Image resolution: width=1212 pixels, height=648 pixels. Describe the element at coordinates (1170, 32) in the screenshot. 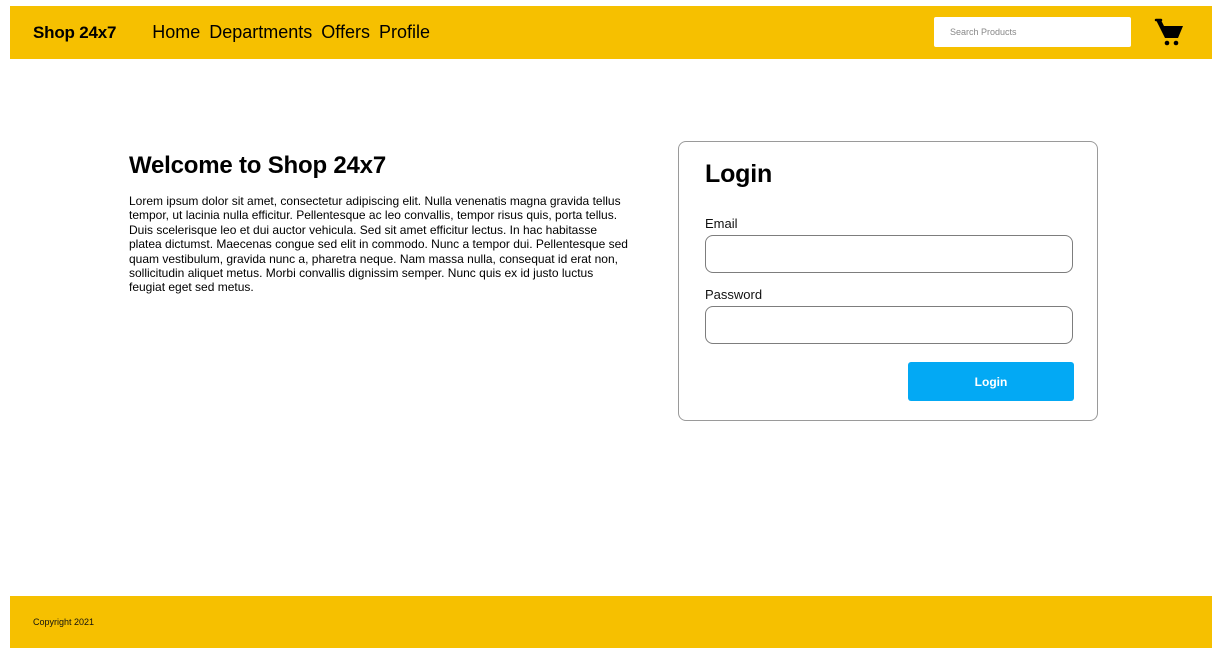

I see `cart-icon` at that location.